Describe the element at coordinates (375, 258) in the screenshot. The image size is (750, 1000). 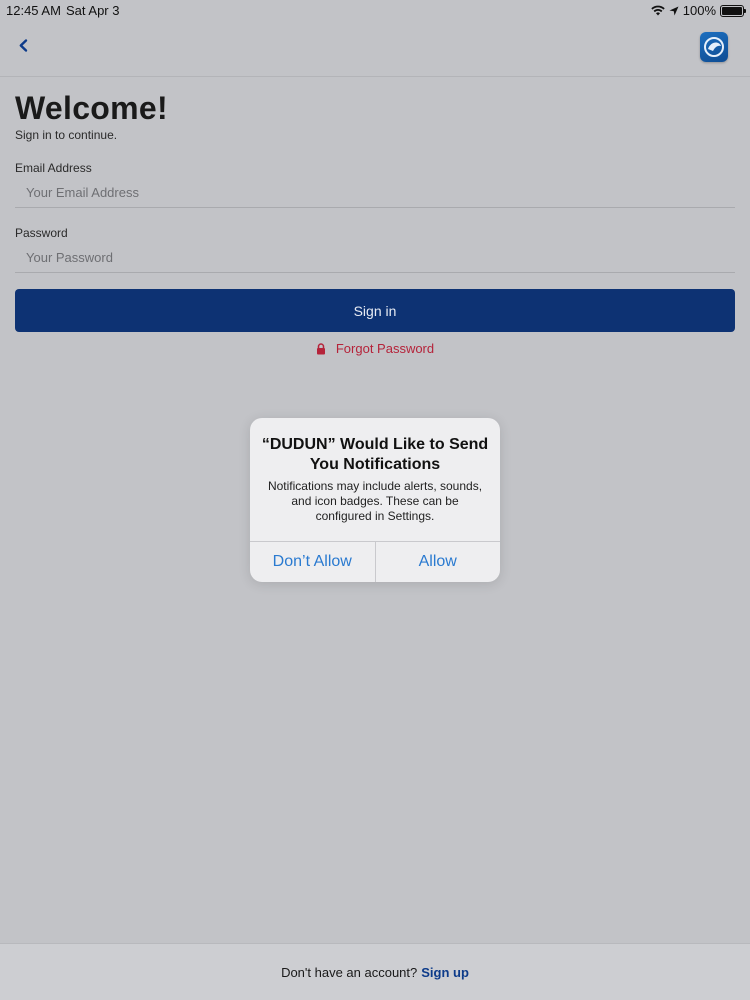
I see `password-field` at that location.